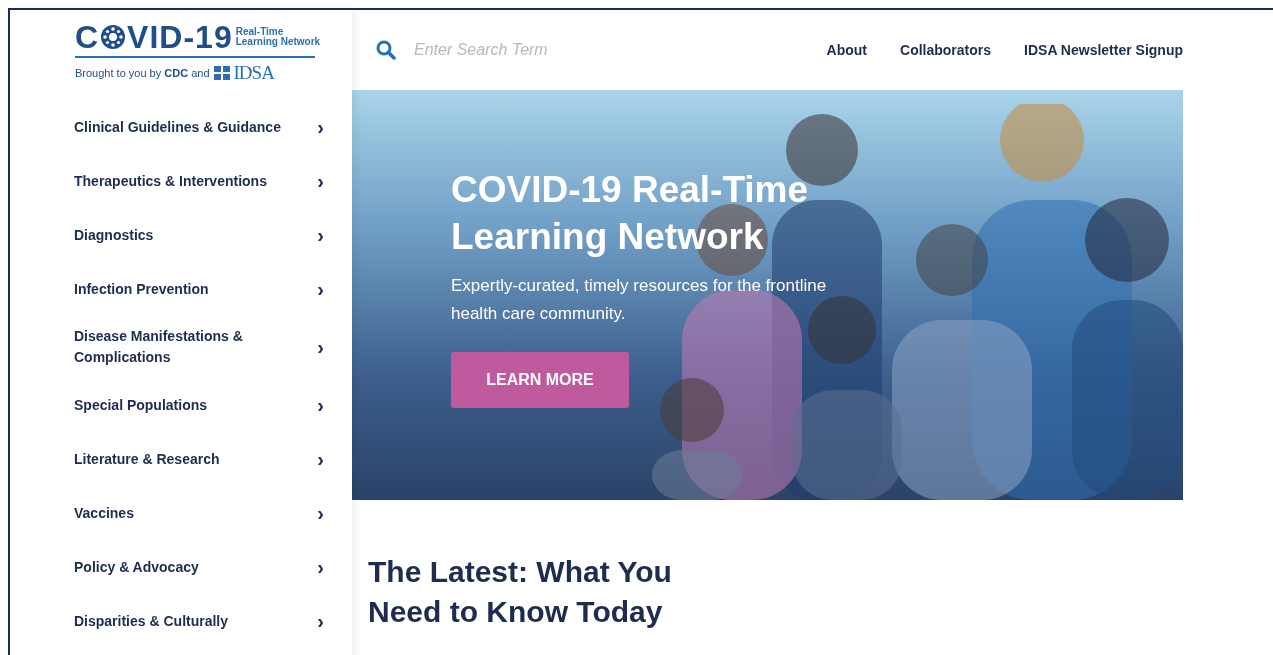 The width and height of the screenshot is (1273, 655). I want to click on credit-text: Brought to you by CDC and, so click(142, 73).